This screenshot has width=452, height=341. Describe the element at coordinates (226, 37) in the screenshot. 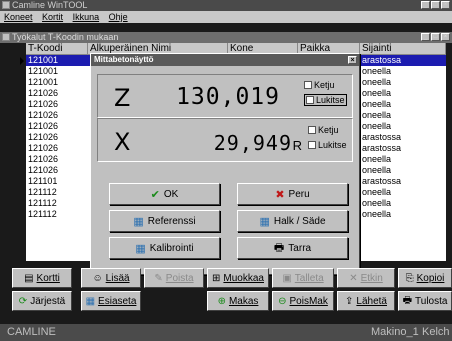

I see `child-window-title-bar: Työkalut T-Koodin mukaan _ □ ×` at that location.